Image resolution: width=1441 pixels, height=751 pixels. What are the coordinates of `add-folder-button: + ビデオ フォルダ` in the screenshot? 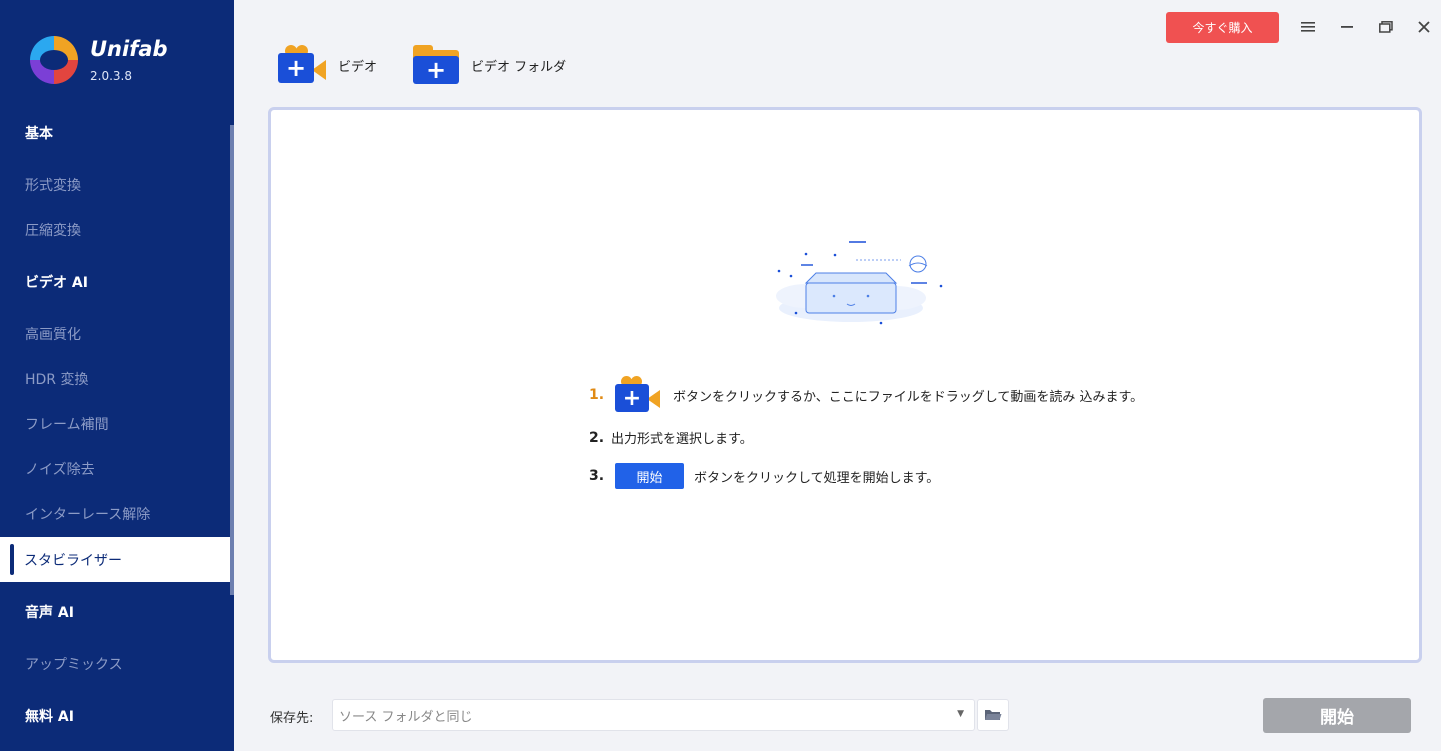 It's located at (489, 65).